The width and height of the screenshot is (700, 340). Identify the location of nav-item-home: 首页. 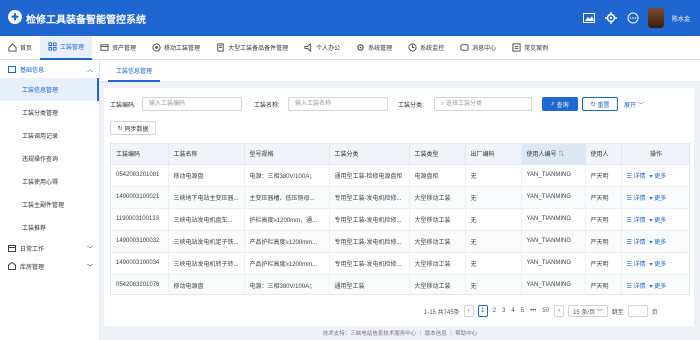
(20, 48).